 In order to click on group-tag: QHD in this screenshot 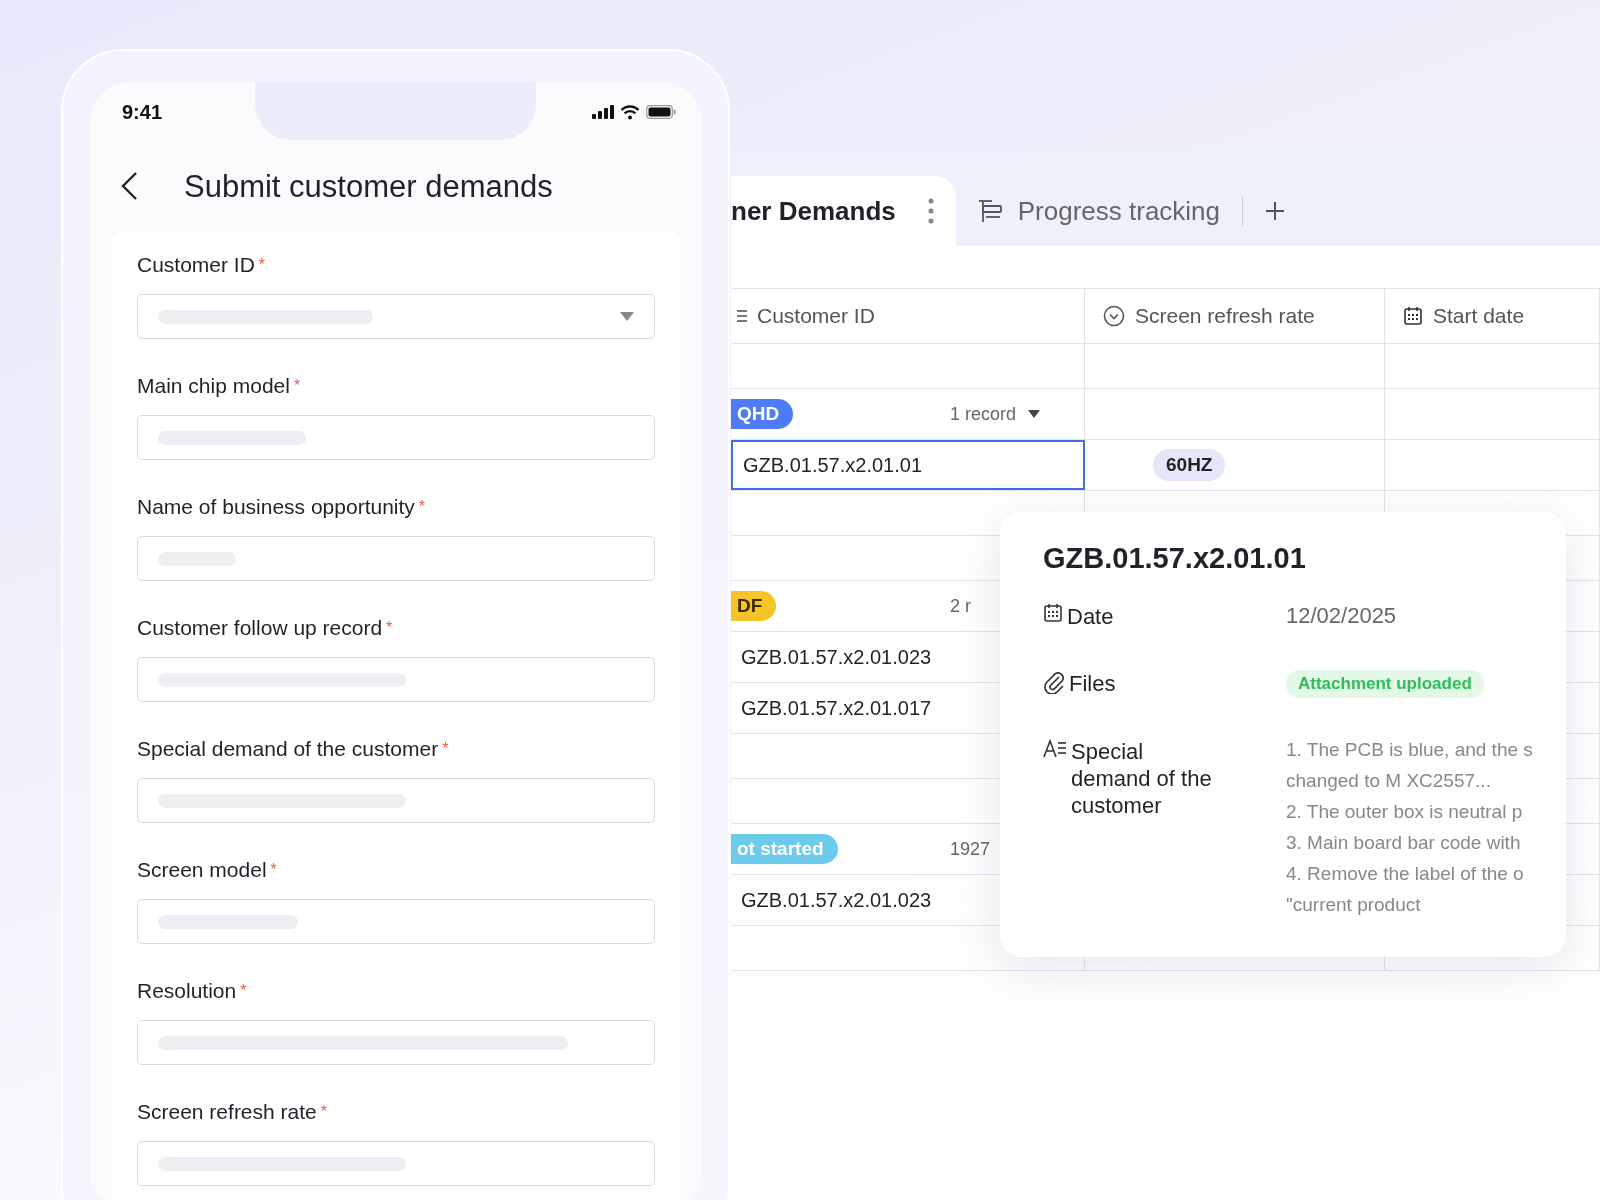, I will do `click(762, 414)`.